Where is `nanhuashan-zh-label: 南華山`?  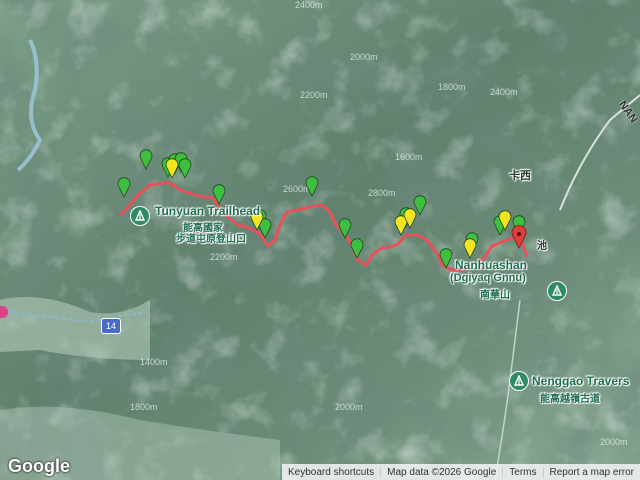 nanhuashan-zh-label: 南華山 is located at coordinates (495, 295).